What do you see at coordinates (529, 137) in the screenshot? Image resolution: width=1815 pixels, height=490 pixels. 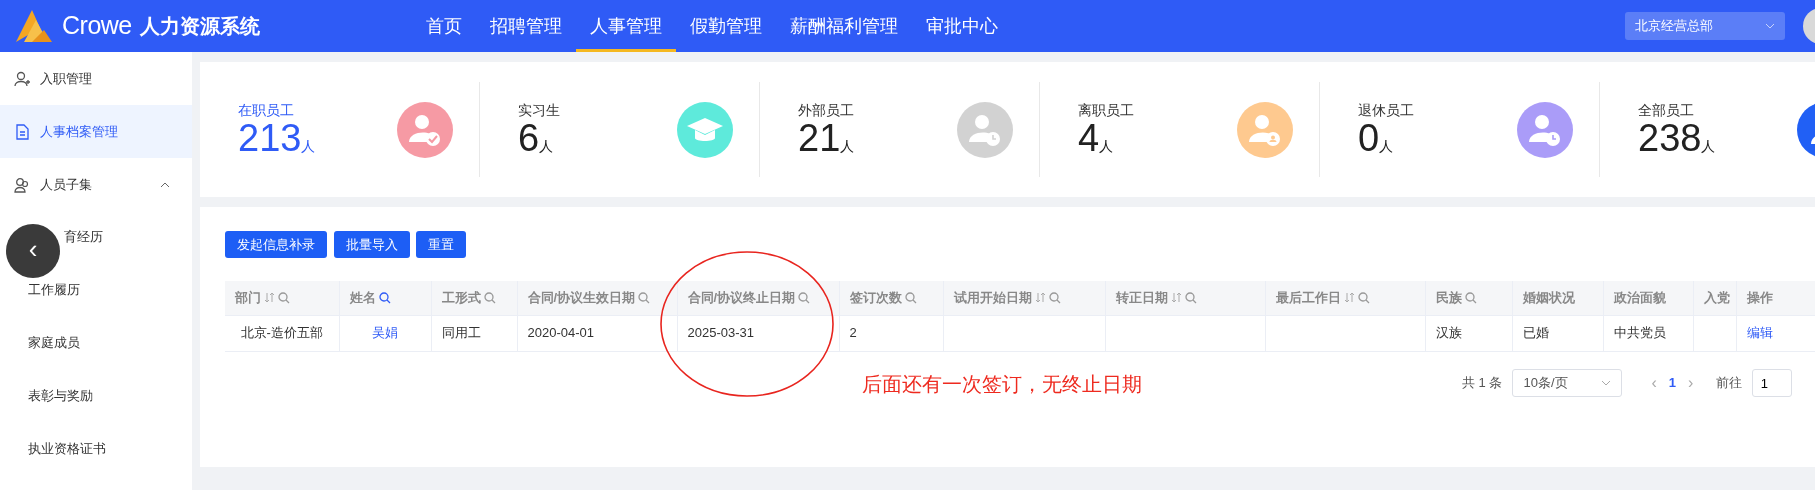 I see `stat-value: 6` at bounding box center [529, 137].